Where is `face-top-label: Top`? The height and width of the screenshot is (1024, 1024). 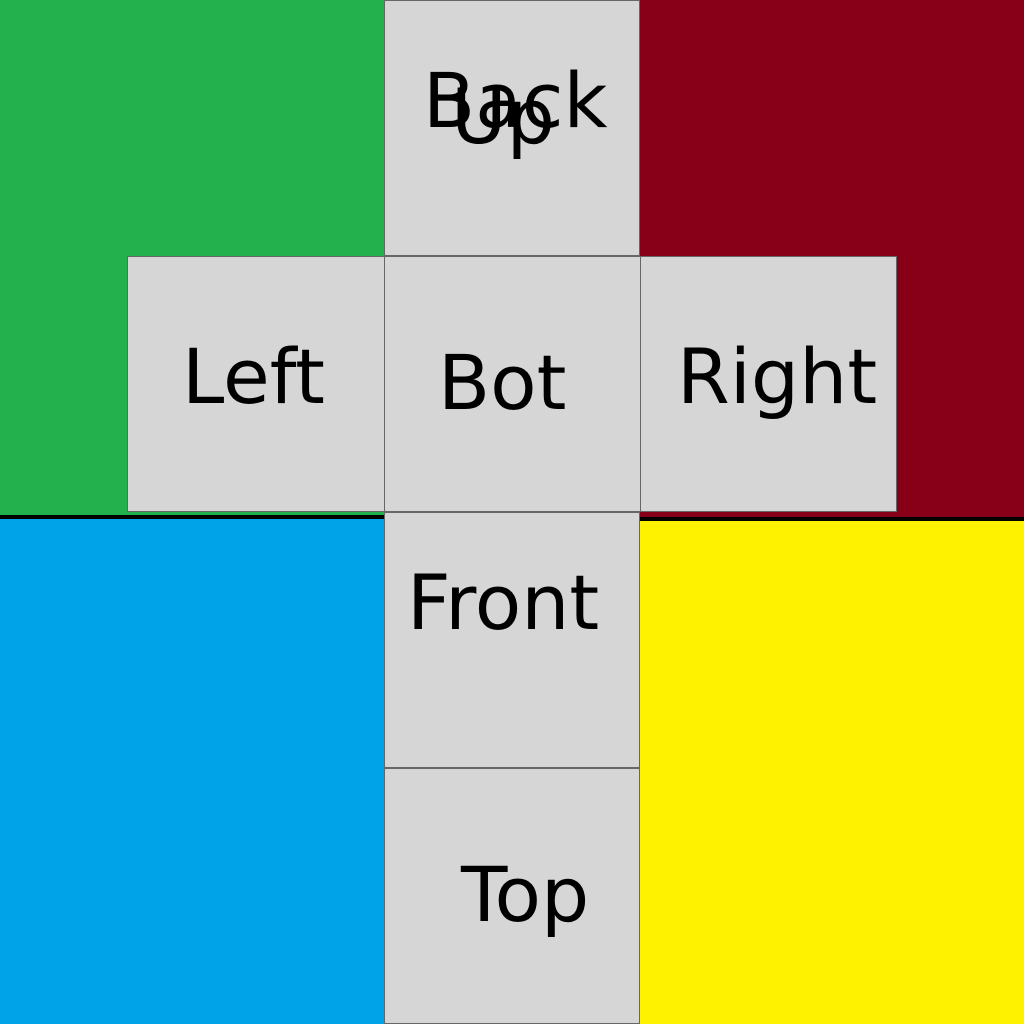 face-top-label: Top is located at coordinates (525, 894).